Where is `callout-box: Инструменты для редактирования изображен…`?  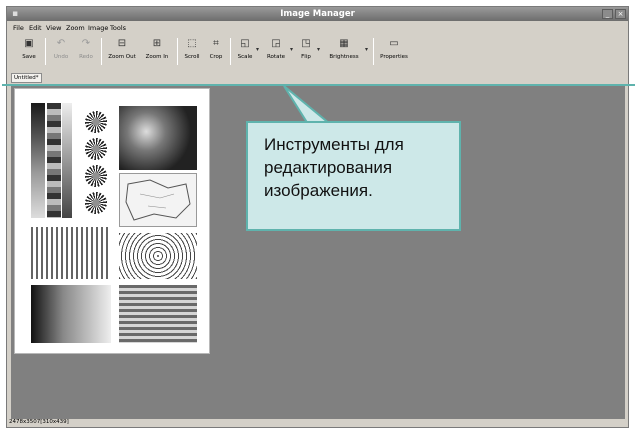
callout-box: Инструменты для редактирования изображен… is located at coordinates (353, 176).